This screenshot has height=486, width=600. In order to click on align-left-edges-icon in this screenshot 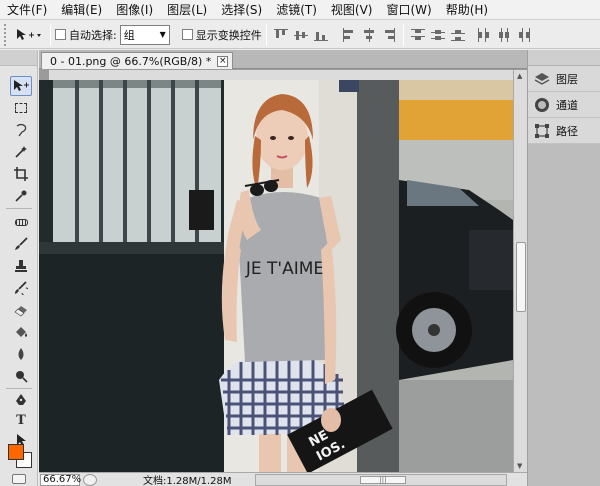, I will do `click(349, 35)`.